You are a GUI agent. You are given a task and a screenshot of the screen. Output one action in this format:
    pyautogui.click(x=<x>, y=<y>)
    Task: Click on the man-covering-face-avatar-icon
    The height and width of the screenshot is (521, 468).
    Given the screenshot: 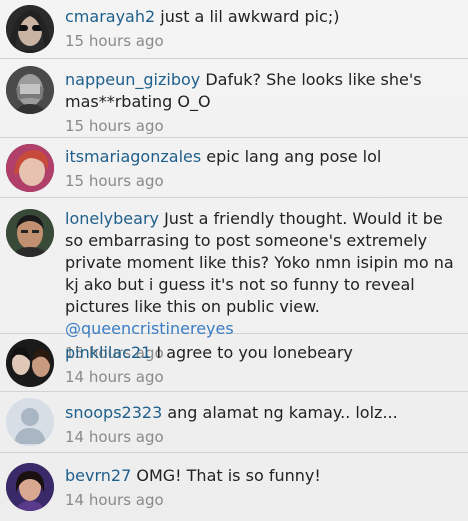 What is the action you would take?
    pyautogui.click(x=30, y=90)
    